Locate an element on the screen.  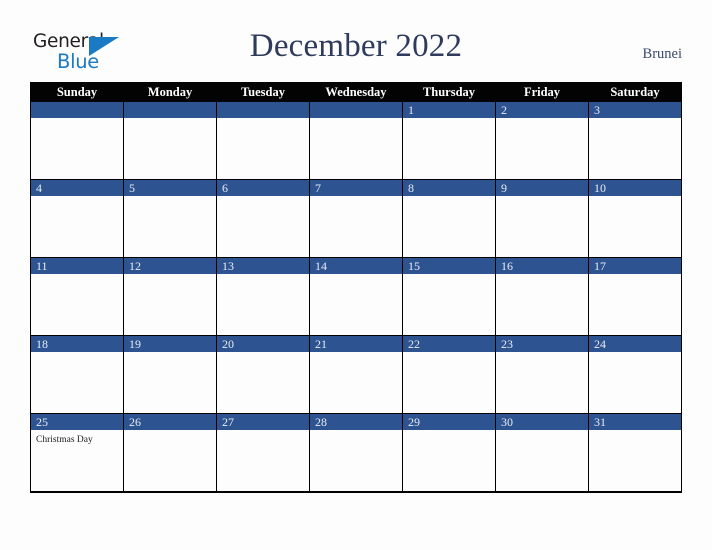
calendar-day-cell: 2 is located at coordinates (542, 140).